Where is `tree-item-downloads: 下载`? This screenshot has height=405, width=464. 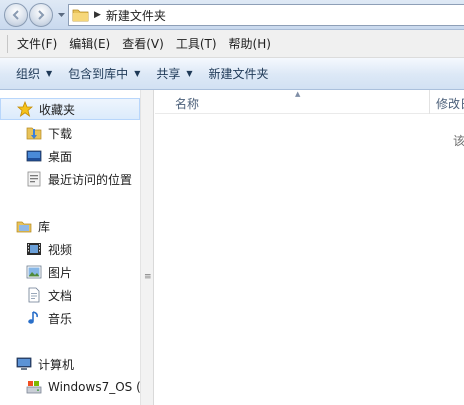
tree-item-downloads: 下载 is located at coordinates (49, 133).